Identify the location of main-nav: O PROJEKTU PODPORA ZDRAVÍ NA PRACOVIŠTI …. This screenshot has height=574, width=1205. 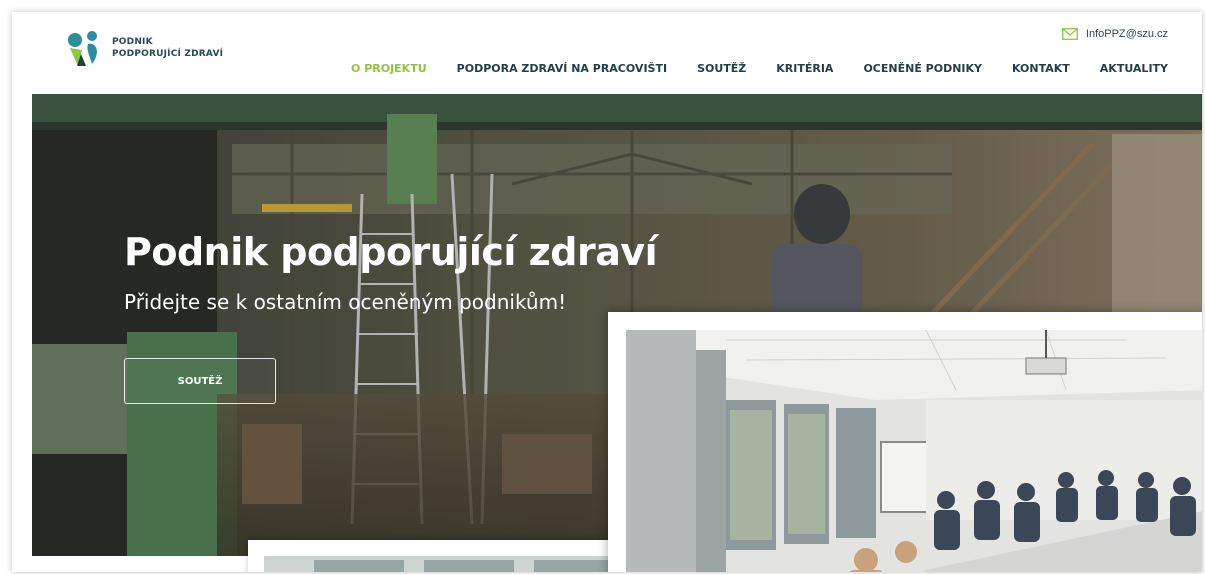
(744, 68).